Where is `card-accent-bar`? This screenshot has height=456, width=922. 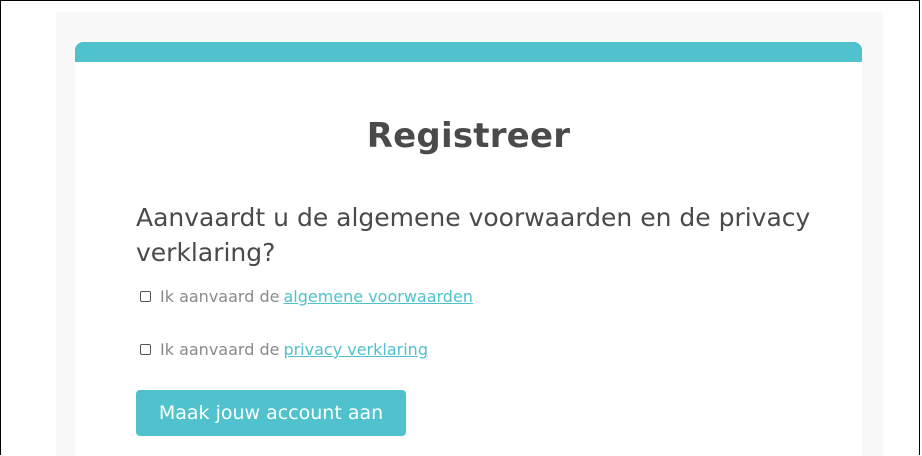
card-accent-bar is located at coordinates (468, 52).